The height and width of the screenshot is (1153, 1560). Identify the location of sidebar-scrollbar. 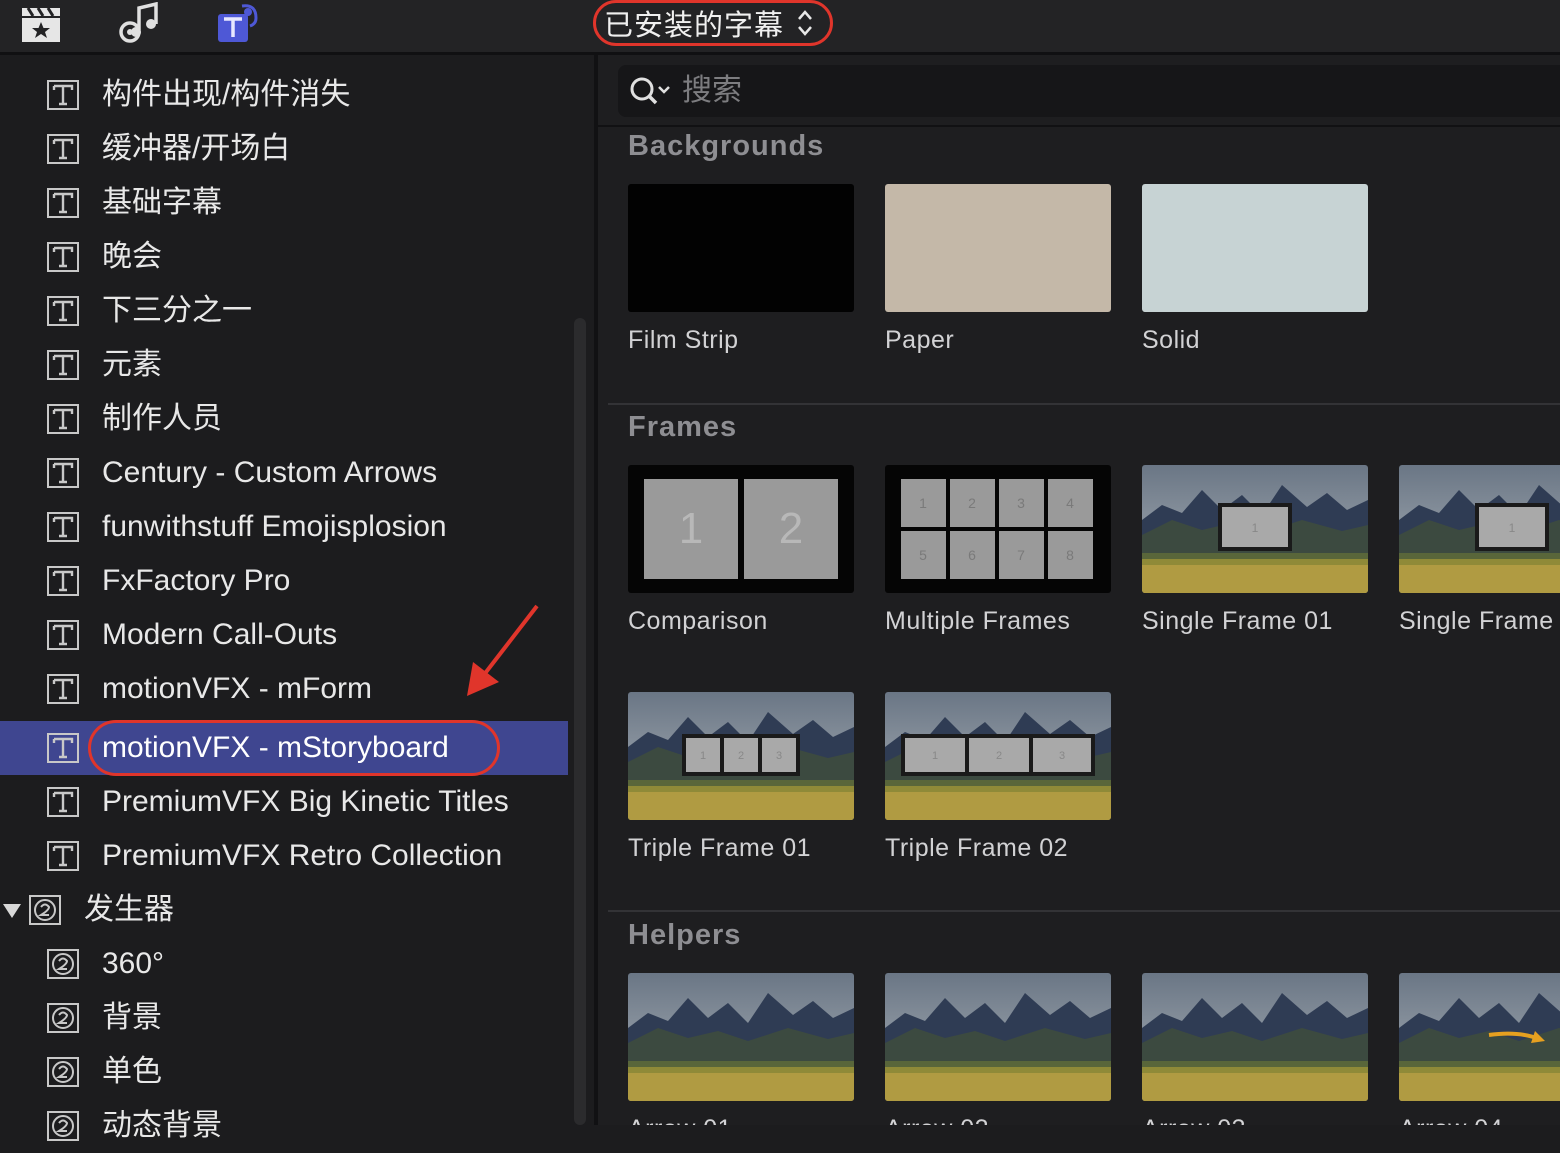
(580, 721).